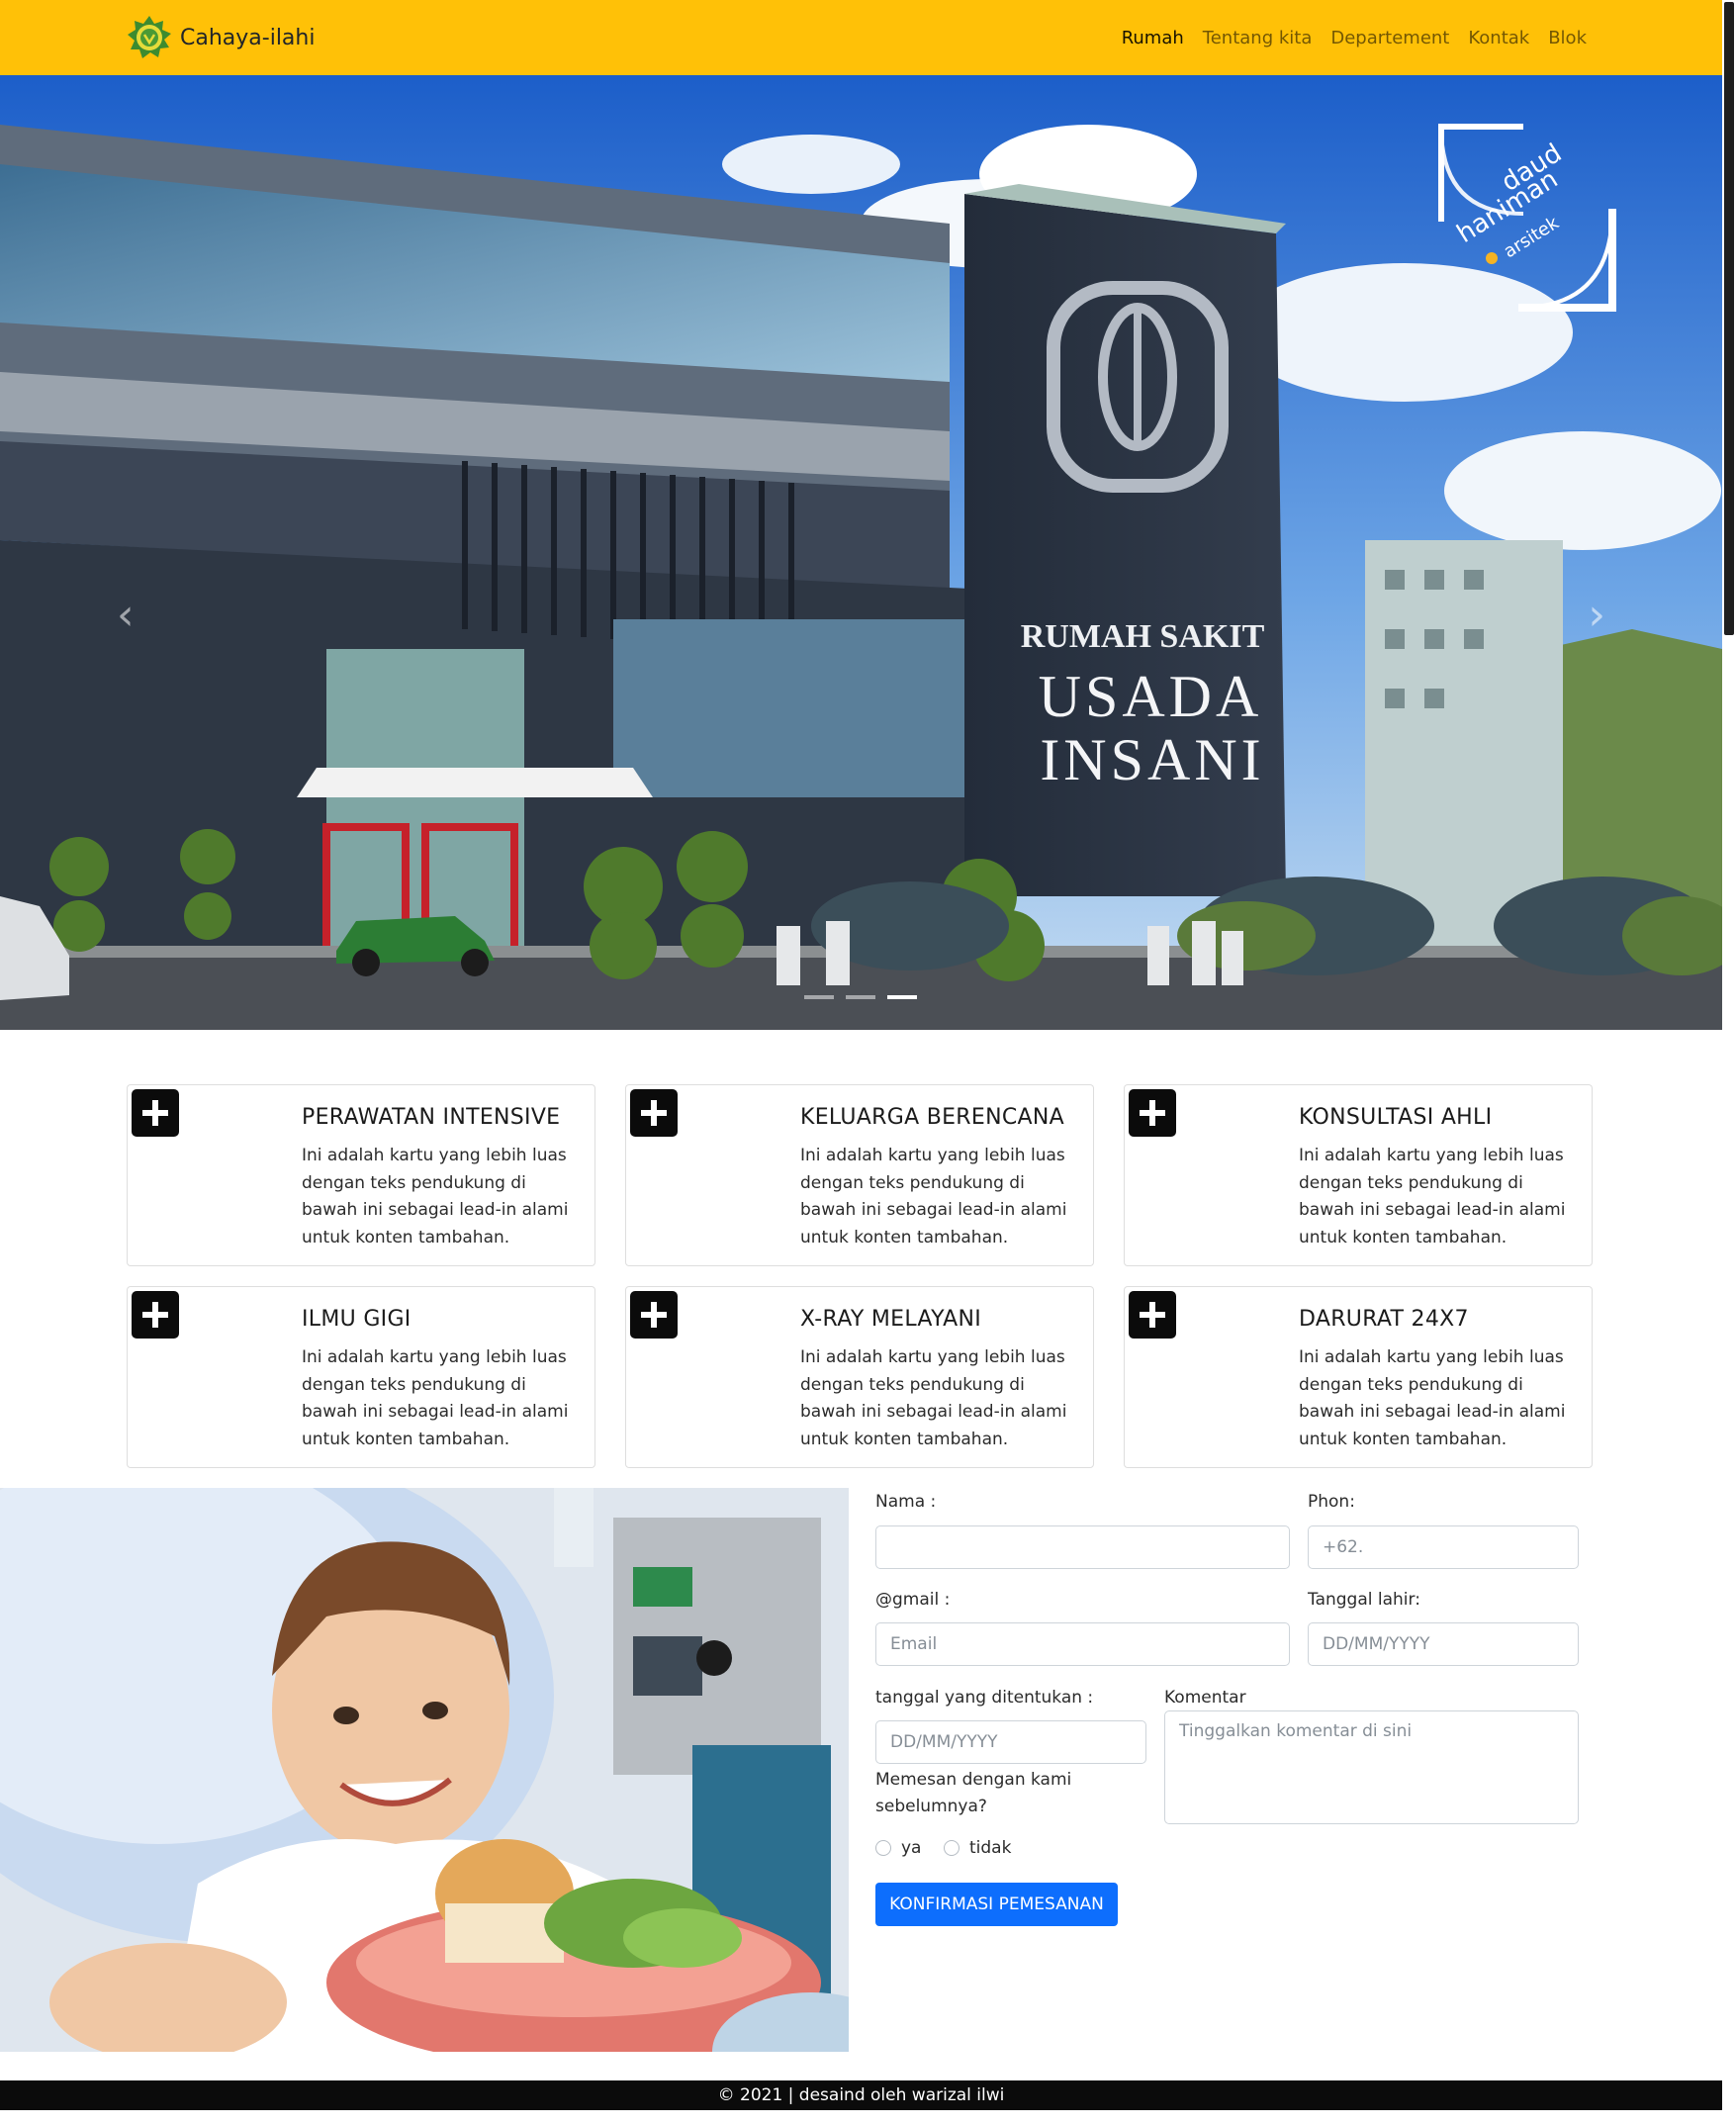 This screenshot has width=1736, height=2125. What do you see at coordinates (906, 1502) in the screenshot?
I see `nama-label: Nama :` at bounding box center [906, 1502].